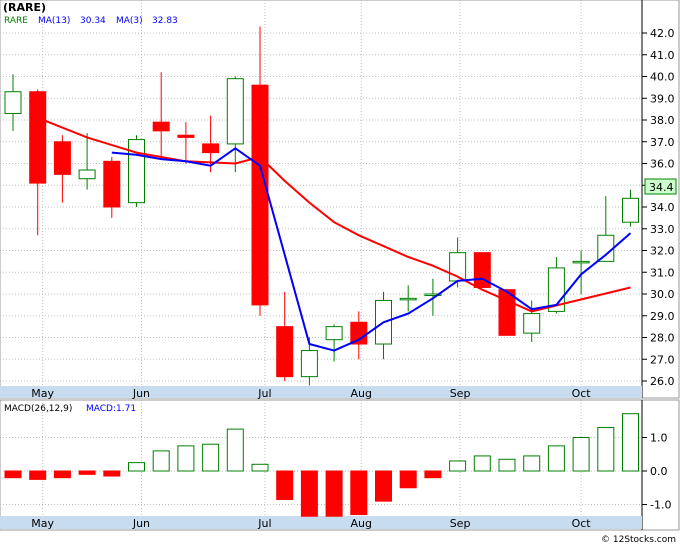  I want to click on price-tick-label: 42.0, so click(662, 33).